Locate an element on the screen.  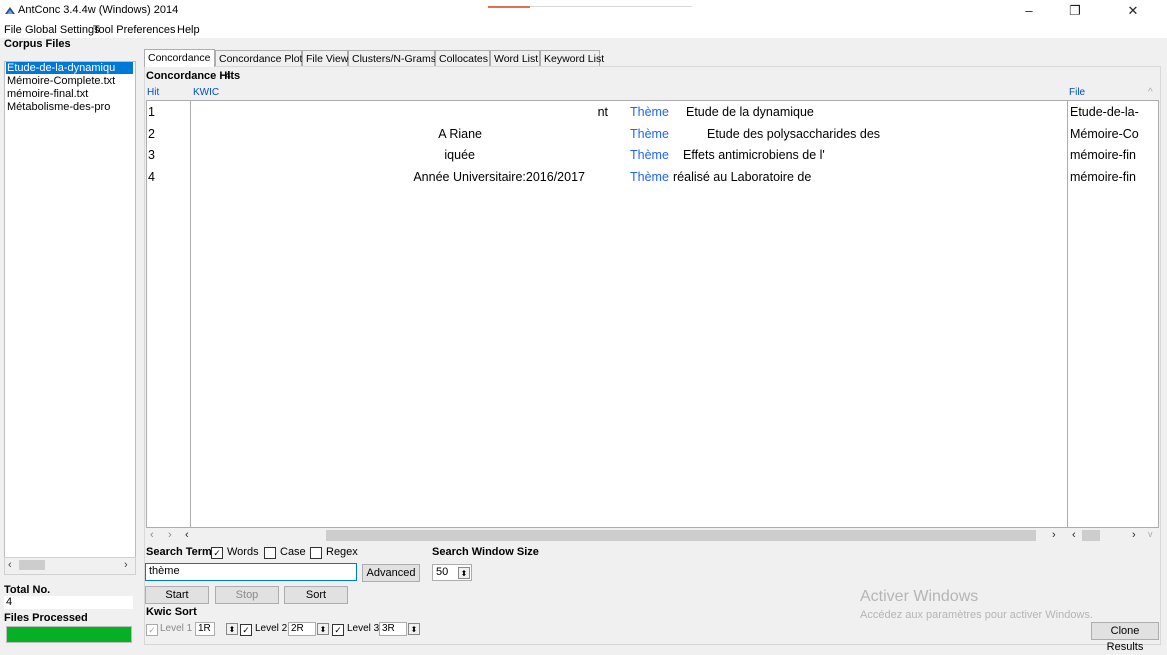
corpus-file-item: Métabolisme-des-pro is located at coordinates (58, 107).